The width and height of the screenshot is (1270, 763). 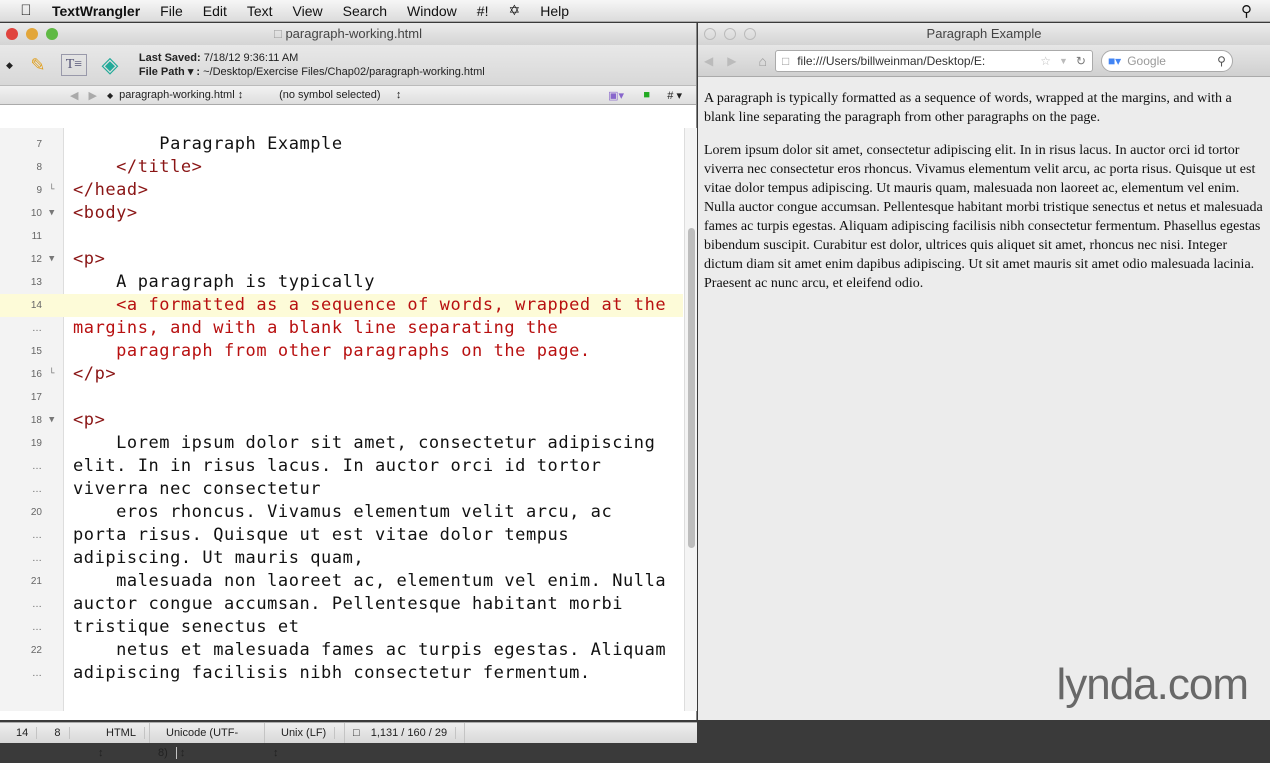 What do you see at coordinates (279, 33) in the screenshot?
I see `document-icon: □` at bounding box center [279, 33].